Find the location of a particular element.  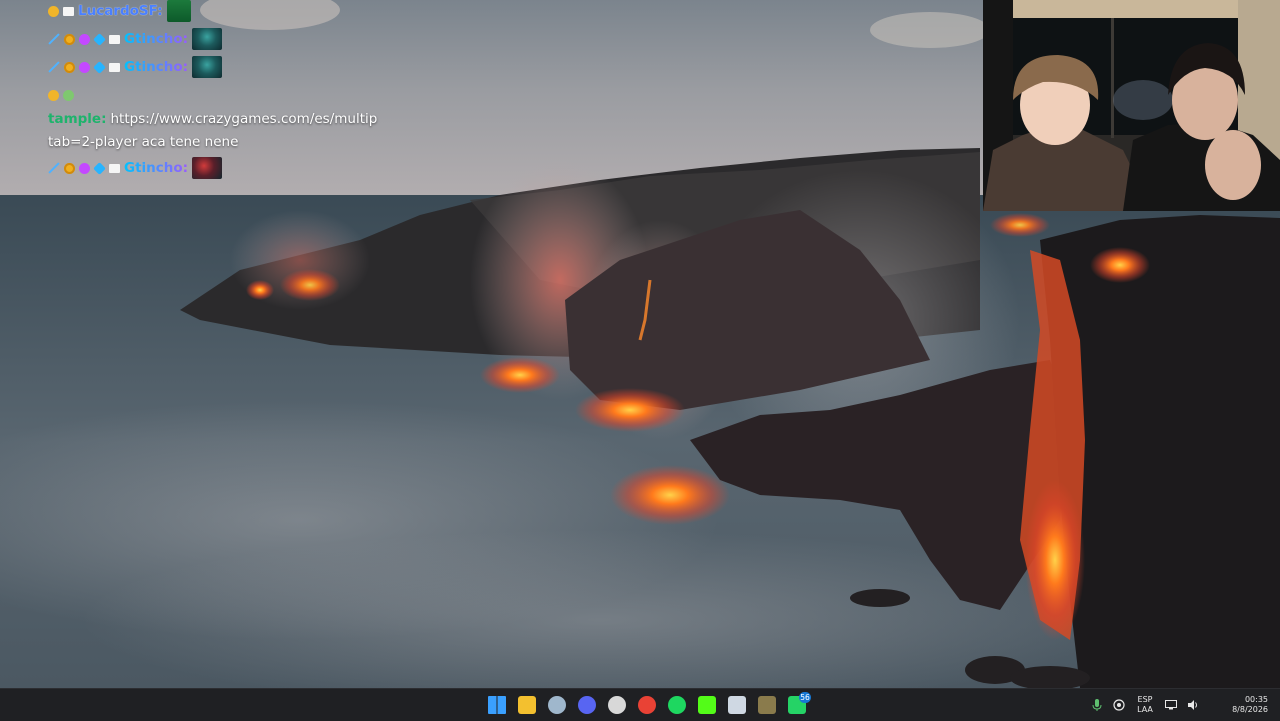

chat-username: tample: is located at coordinates (77, 119).